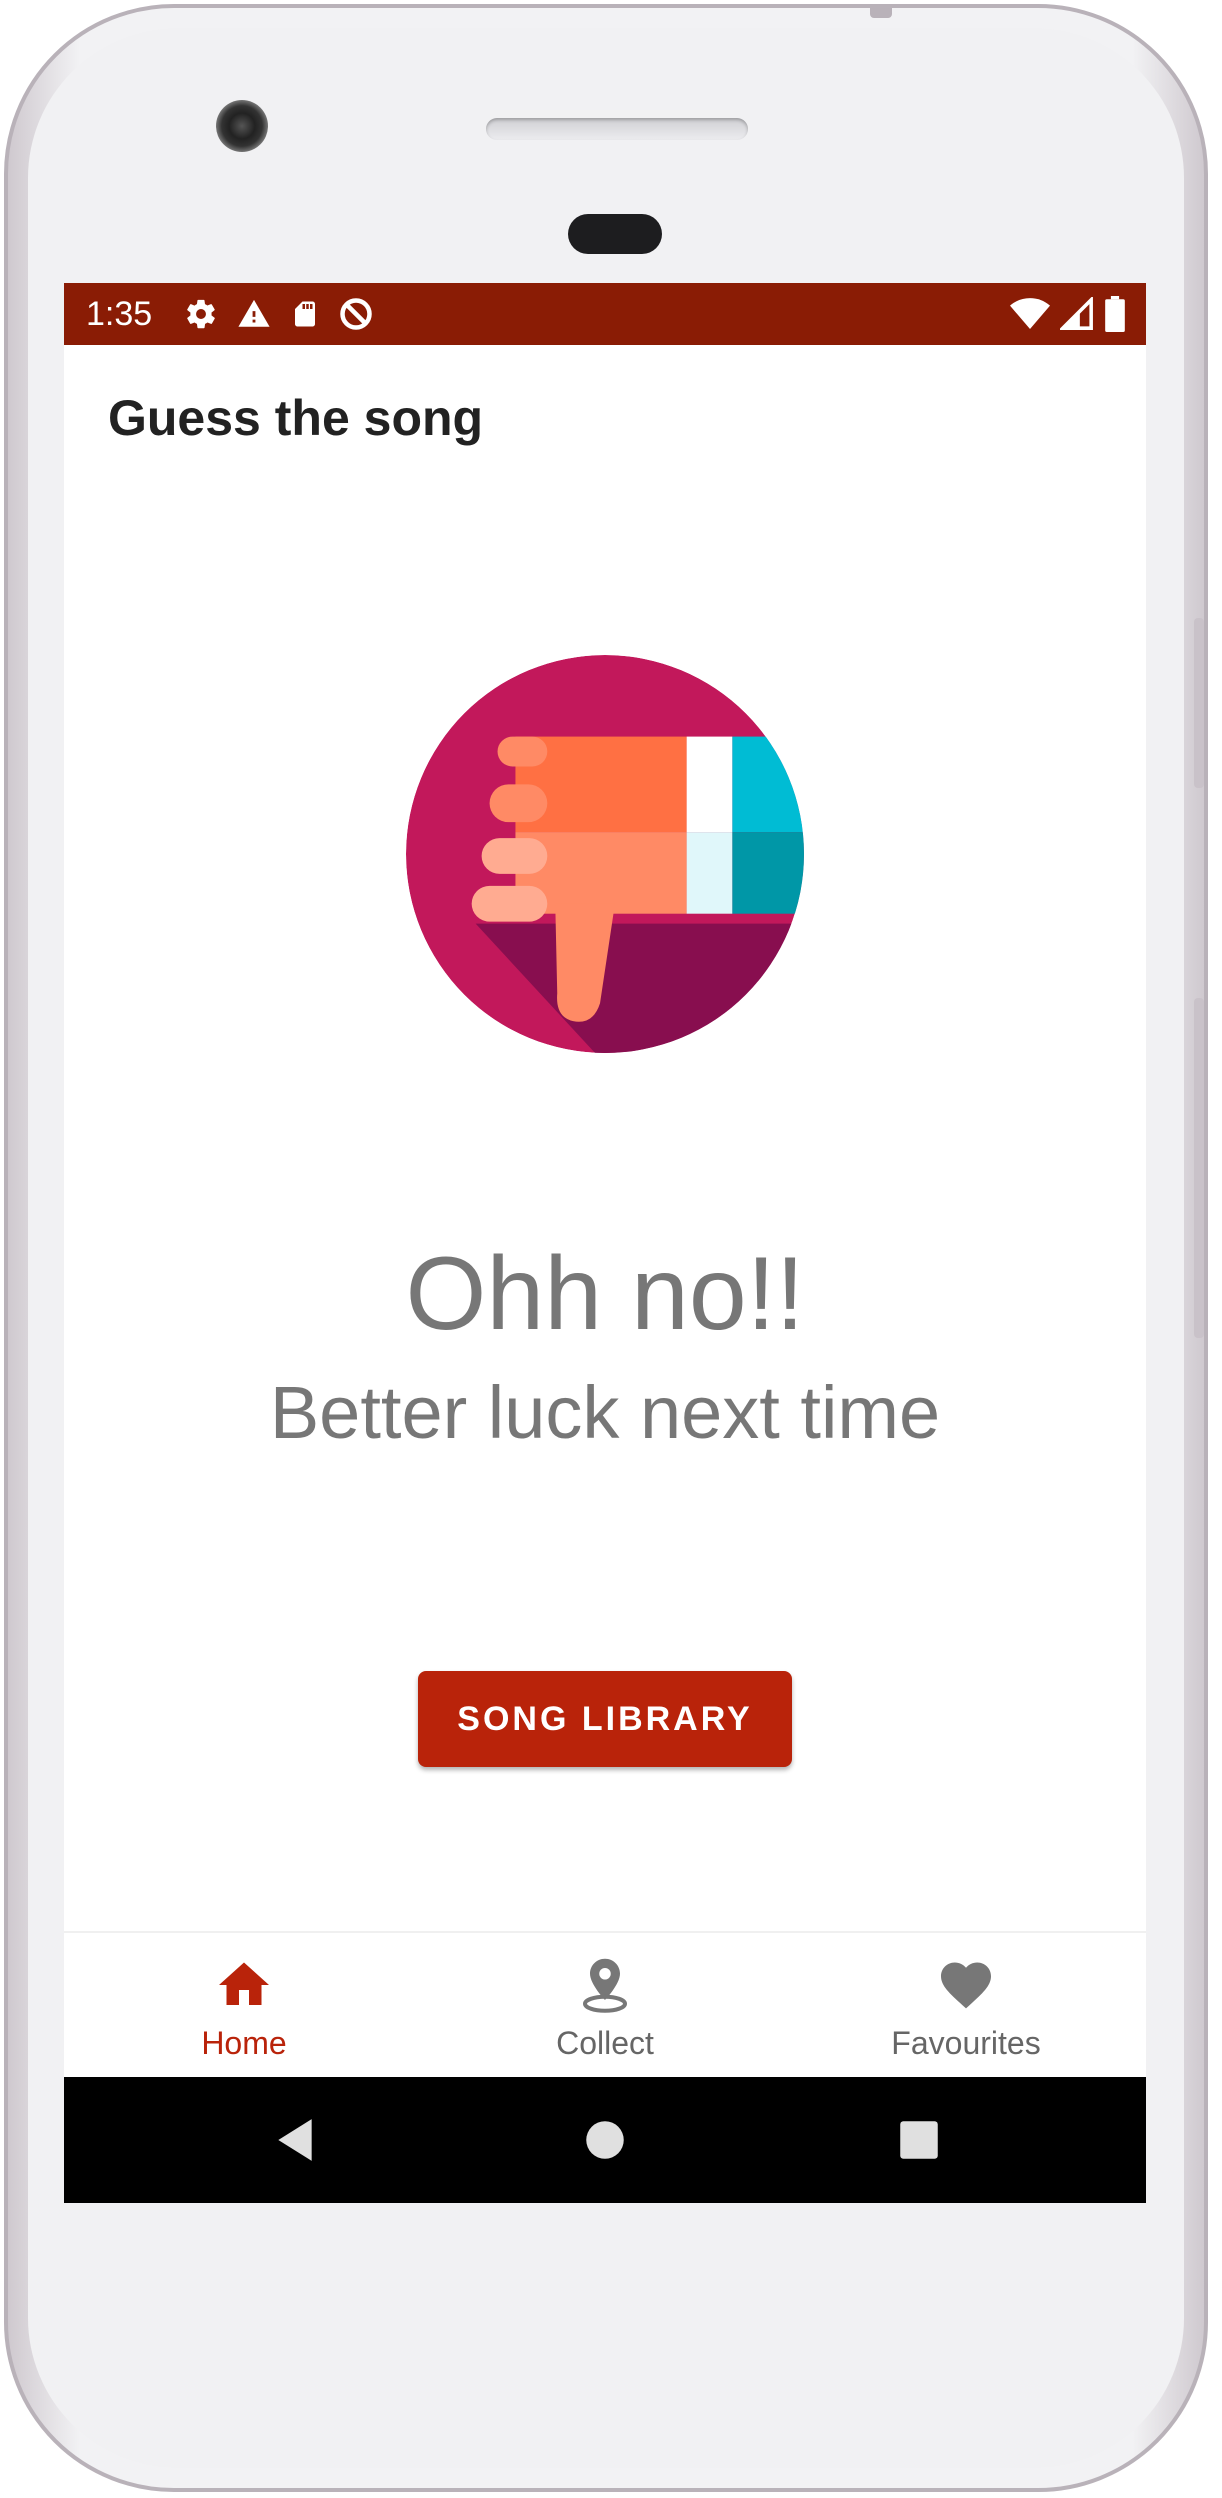 The width and height of the screenshot is (1222, 2498). Describe the element at coordinates (605, 420) in the screenshot. I see `app-bar: Guess the song` at that location.